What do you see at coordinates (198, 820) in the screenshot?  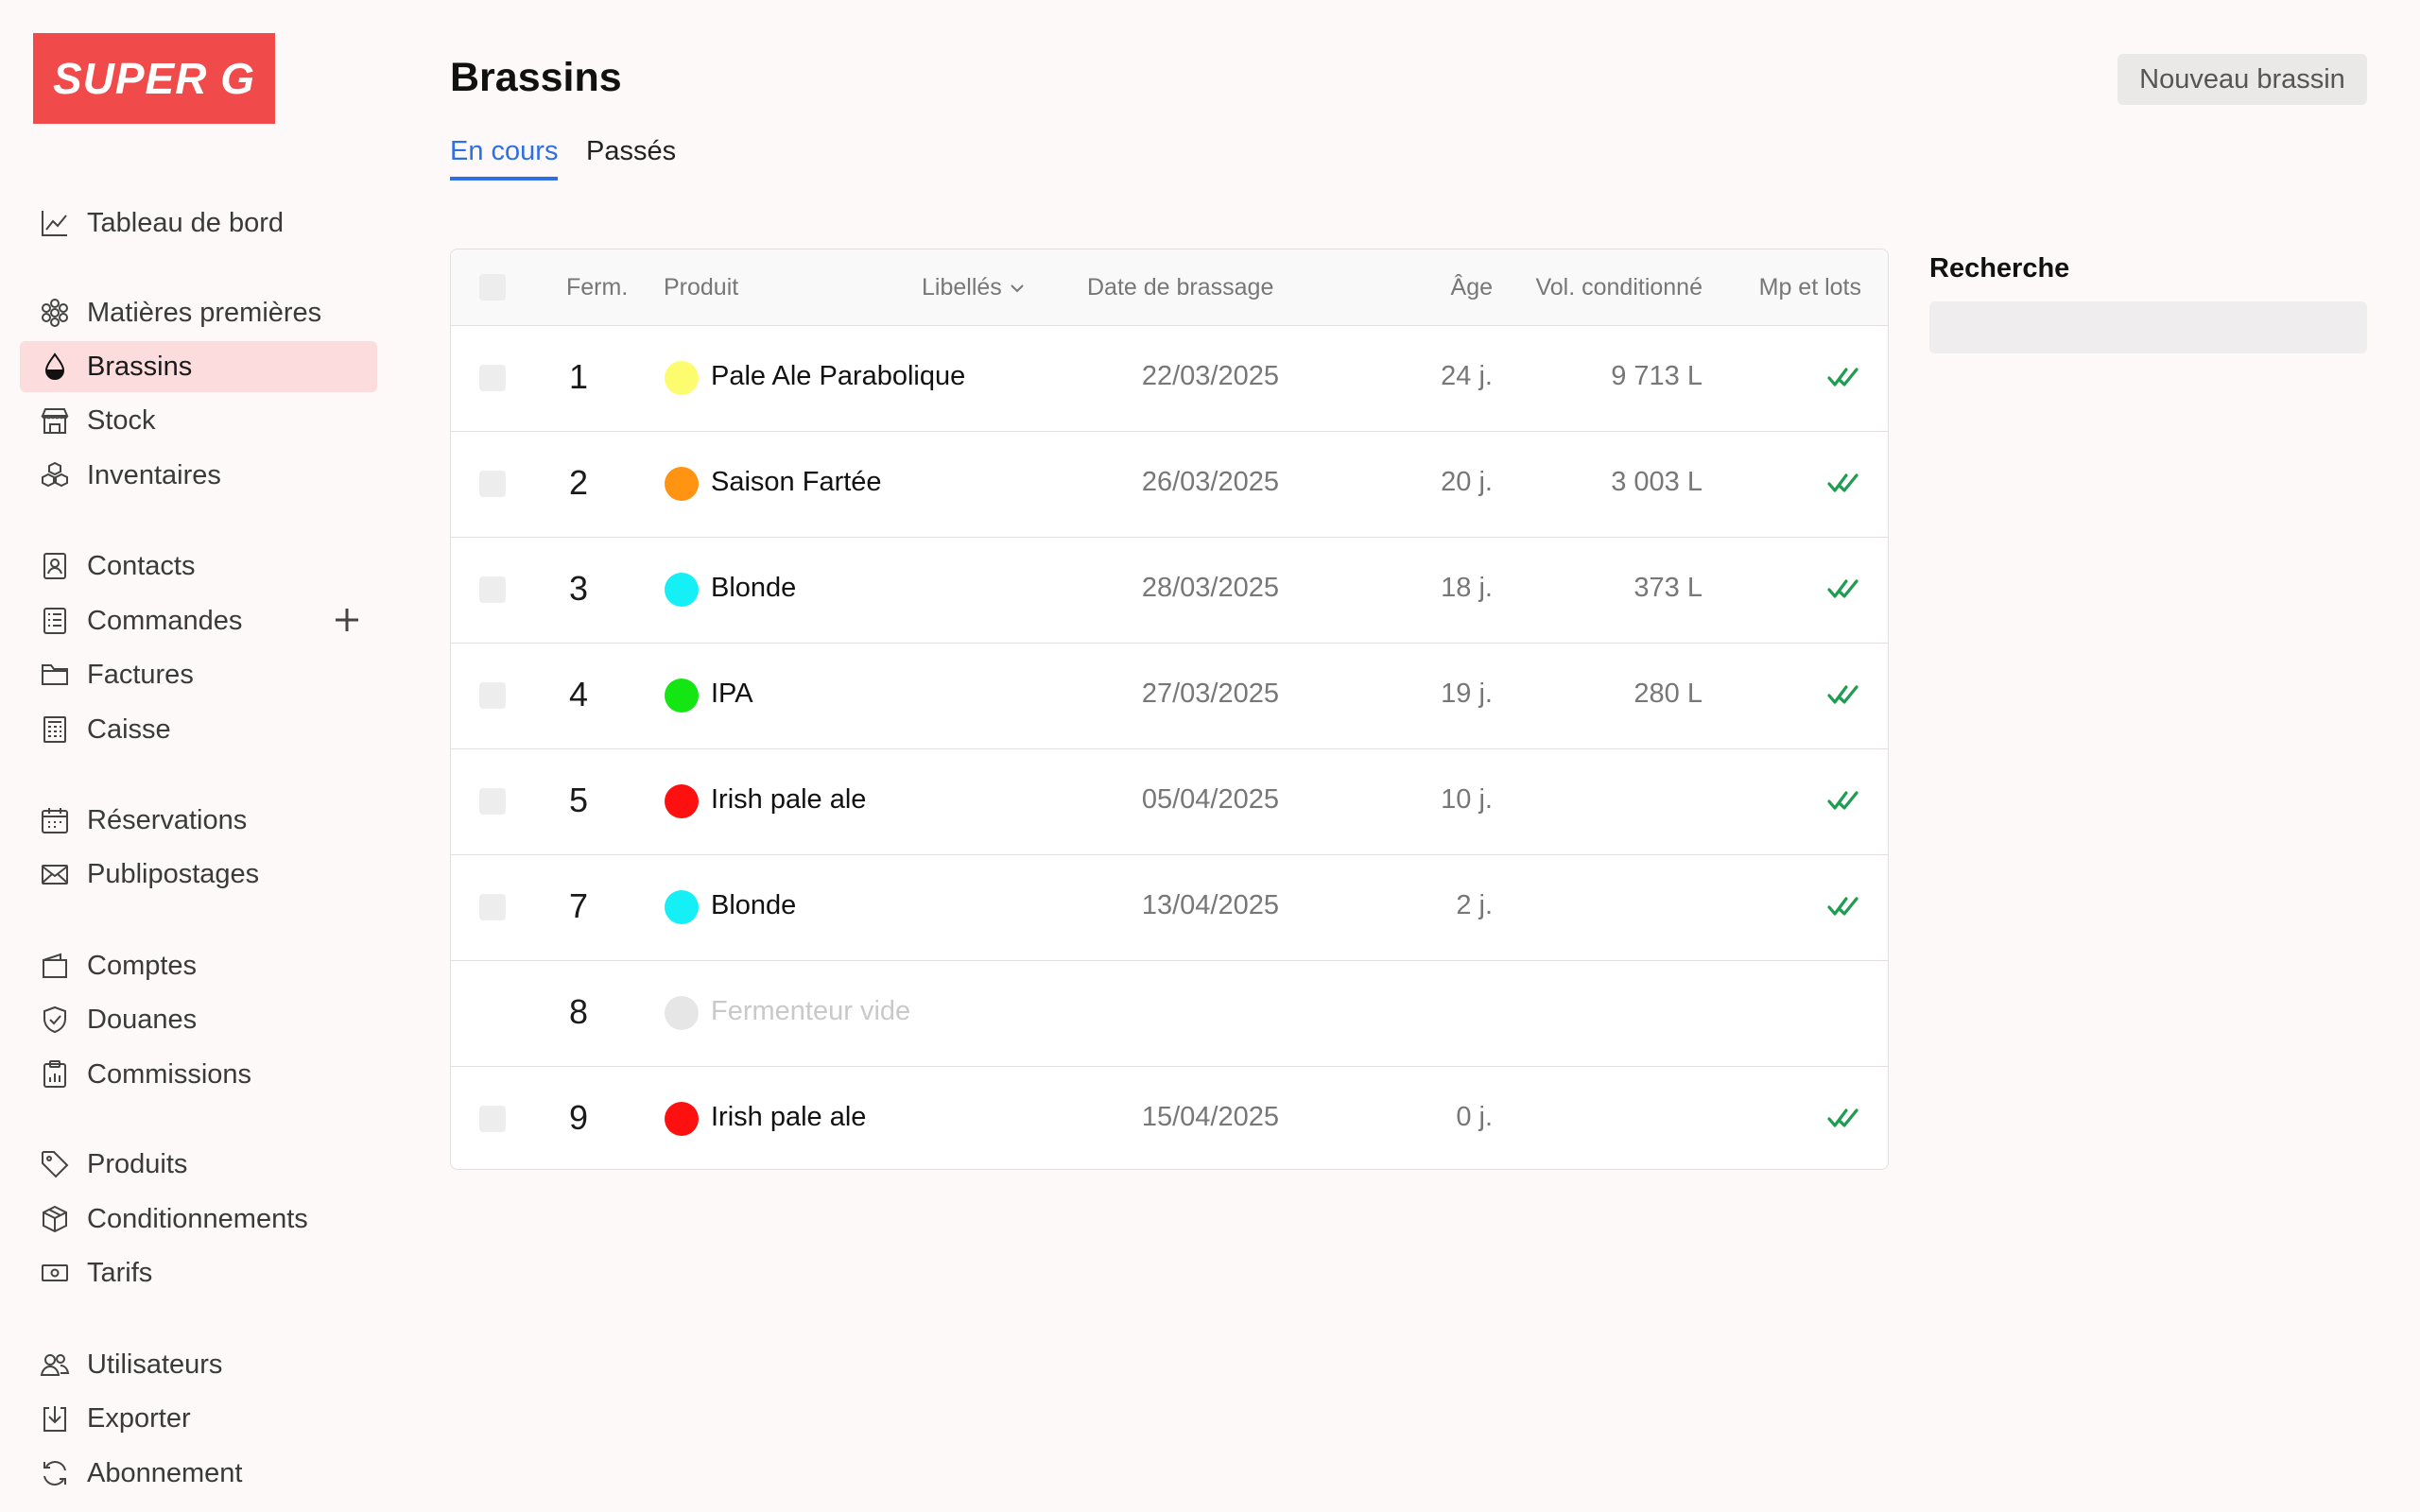 I see `sidebar-item-reservations: Réservations` at bounding box center [198, 820].